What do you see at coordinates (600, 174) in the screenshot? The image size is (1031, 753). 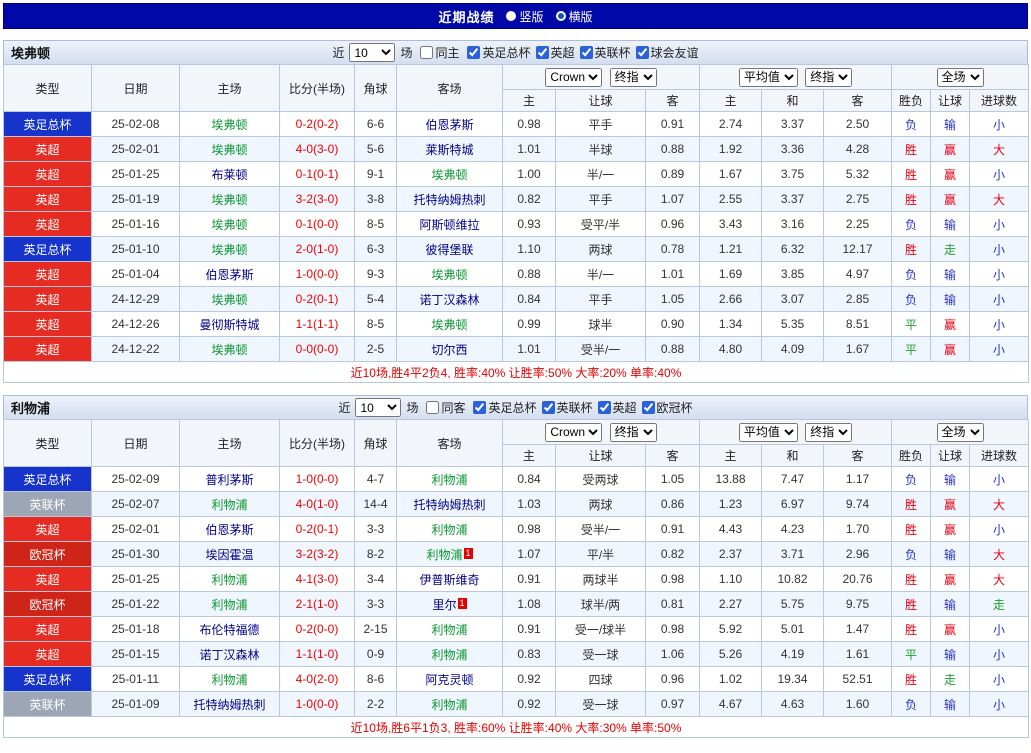 I see `handicap-line: 半/一` at bounding box center [600, 174].